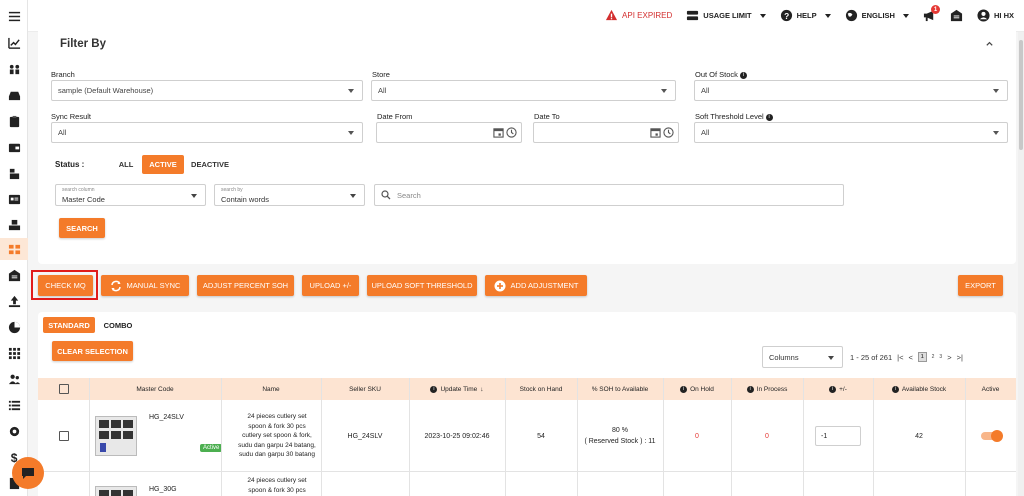 The width and height of the screenshot is (1024, 496). Describe the element at coordinates (14, 173) in the screenshot. I see `store-icon` at that location.